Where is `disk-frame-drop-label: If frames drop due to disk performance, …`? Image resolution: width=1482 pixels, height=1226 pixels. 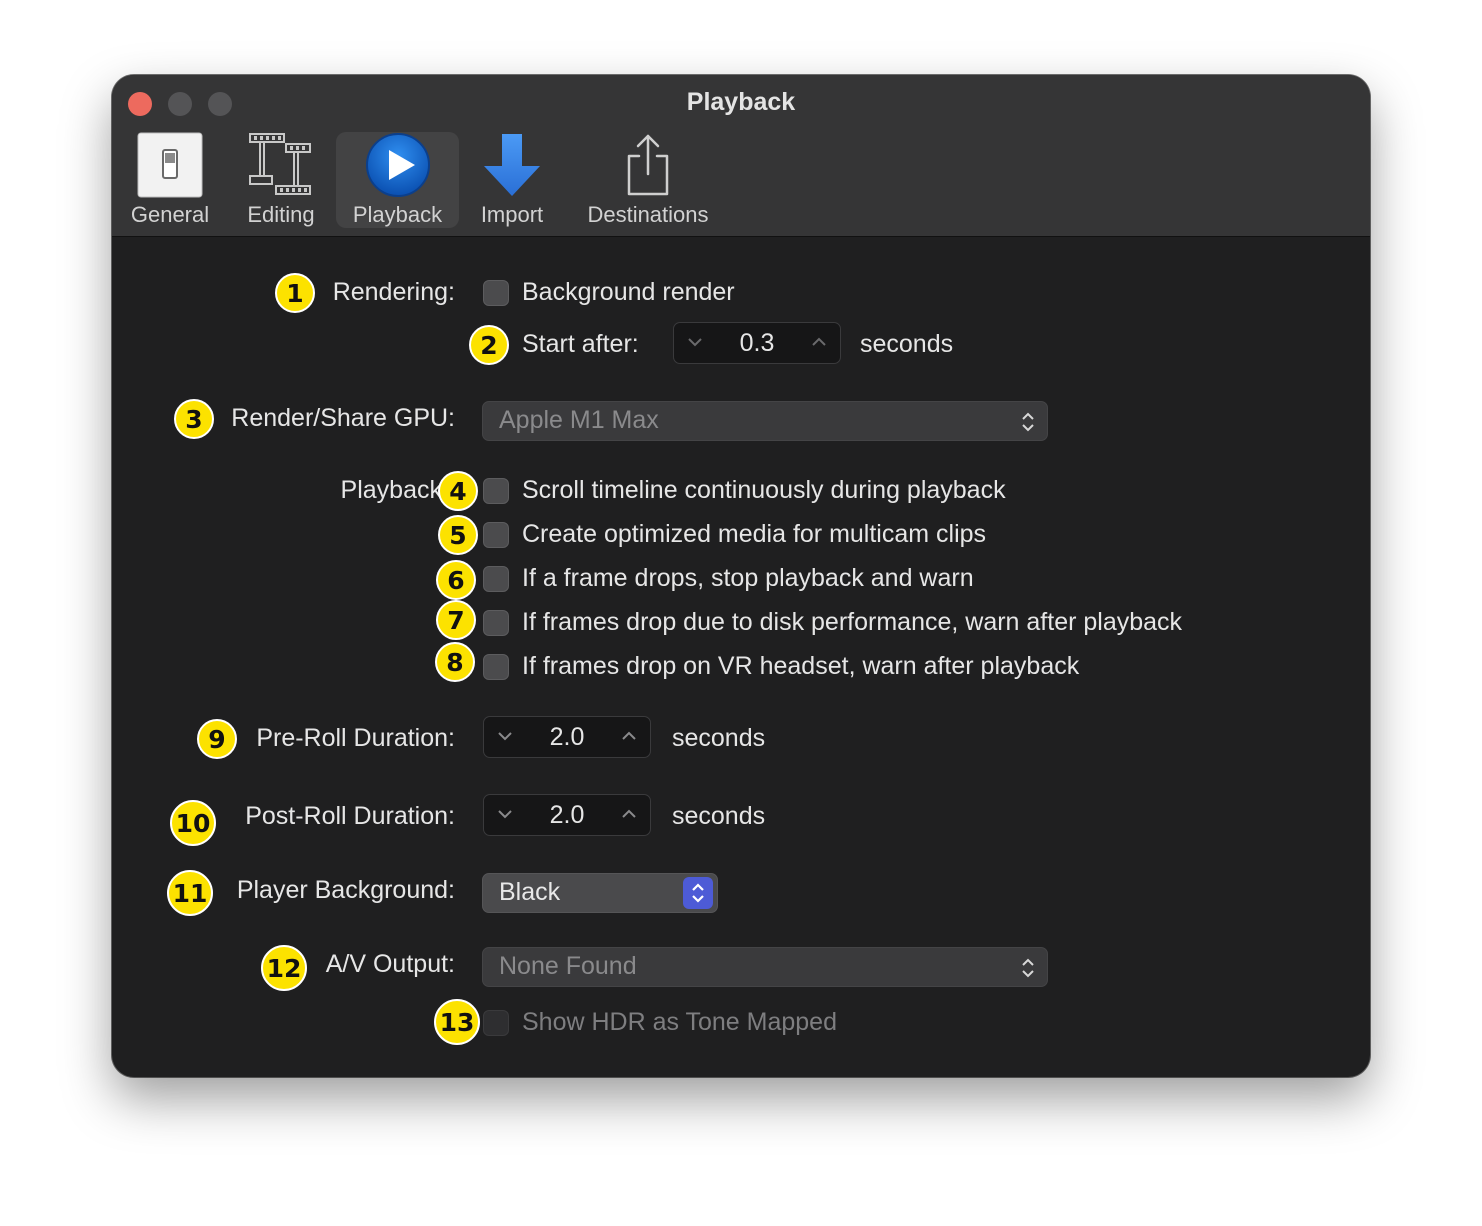
disk-frame-drop-label: If frames drop due to disk performance, … is located at coordinates (852, 622).